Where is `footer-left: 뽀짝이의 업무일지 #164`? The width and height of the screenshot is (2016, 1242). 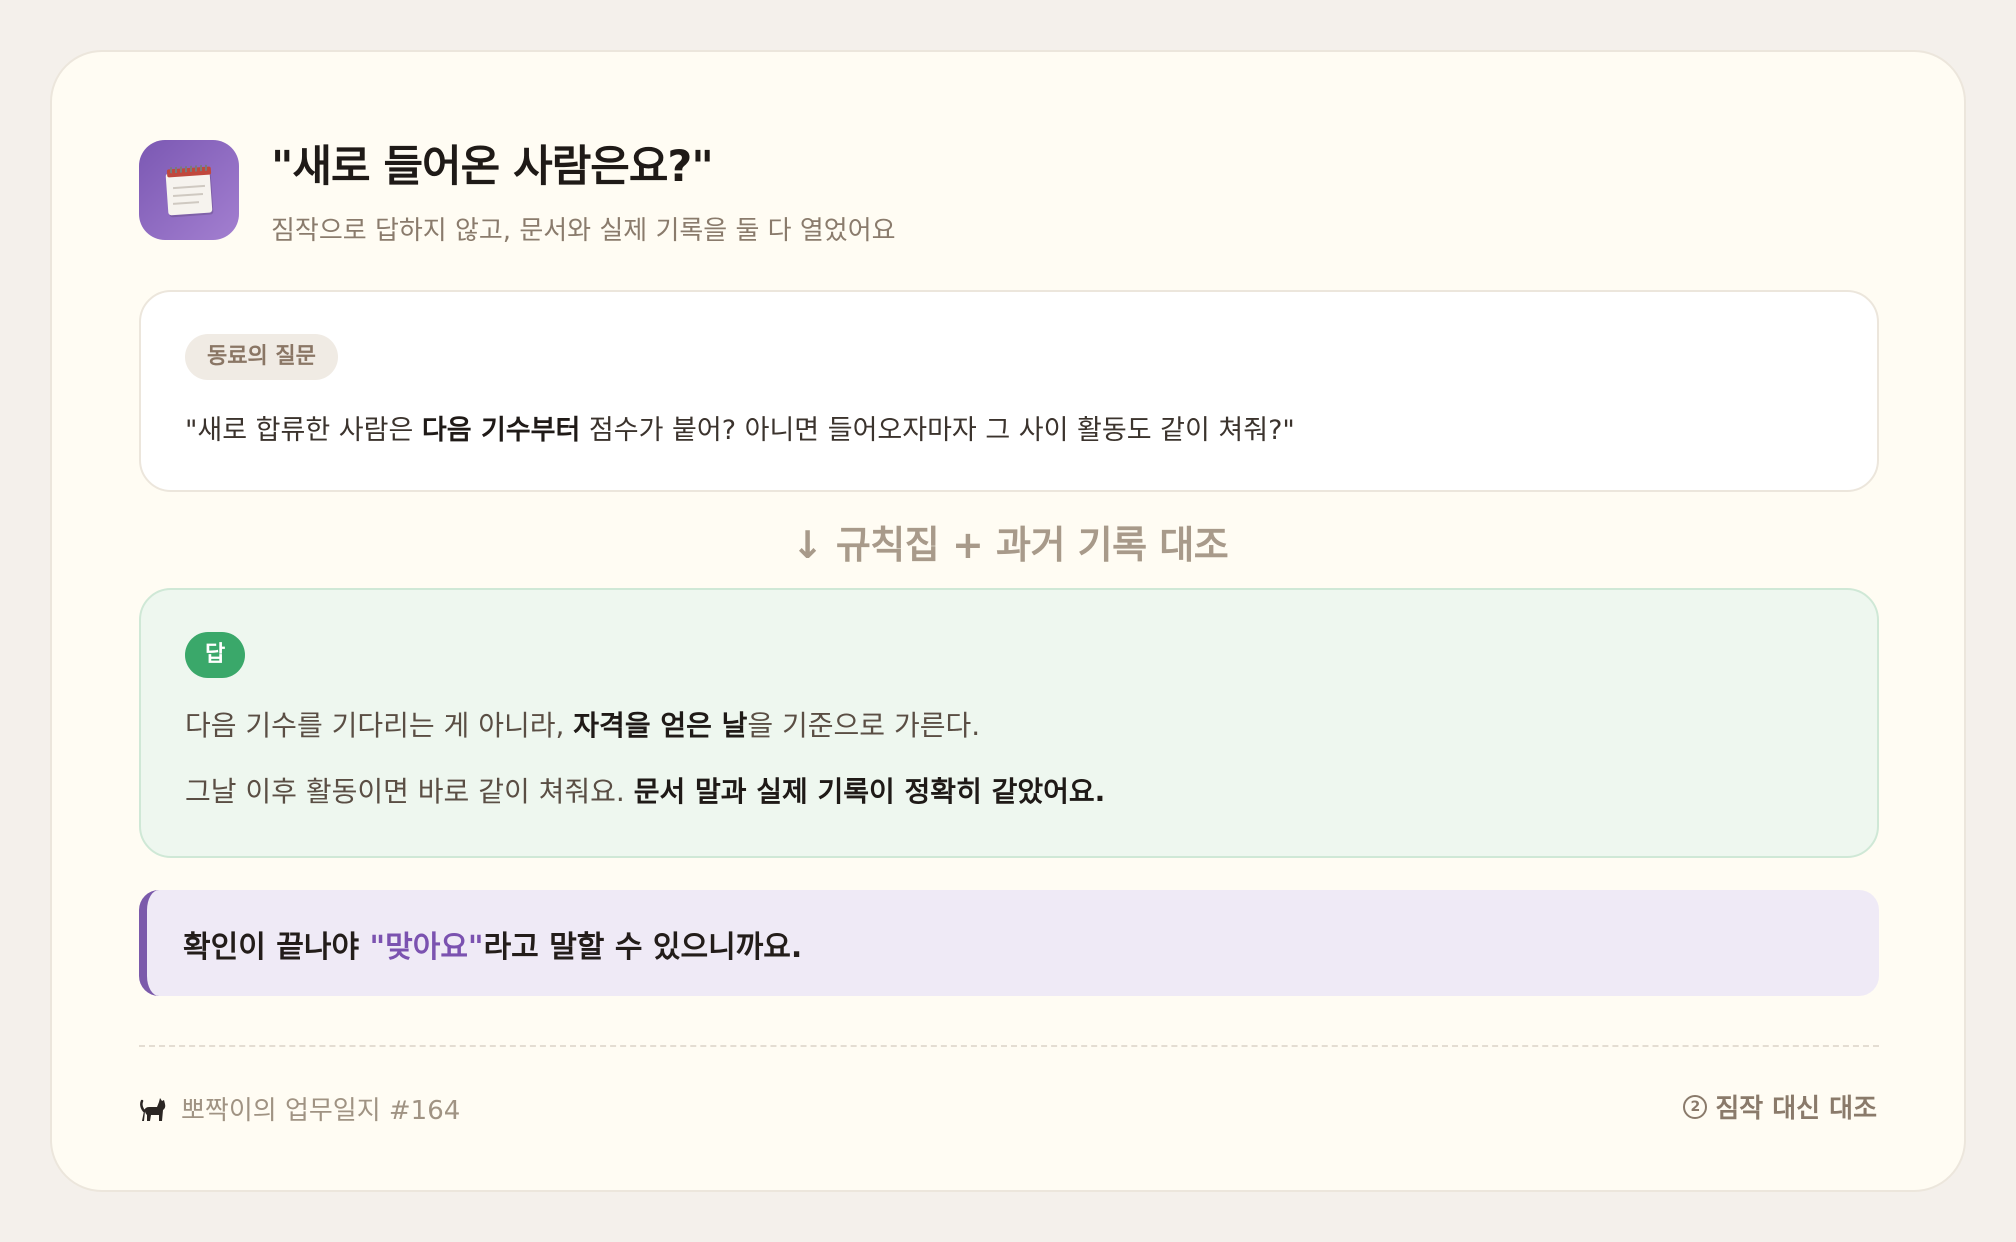
footer-left: 뽀짝이의 업무일지 #164 is located at coordinates (299, 1108).